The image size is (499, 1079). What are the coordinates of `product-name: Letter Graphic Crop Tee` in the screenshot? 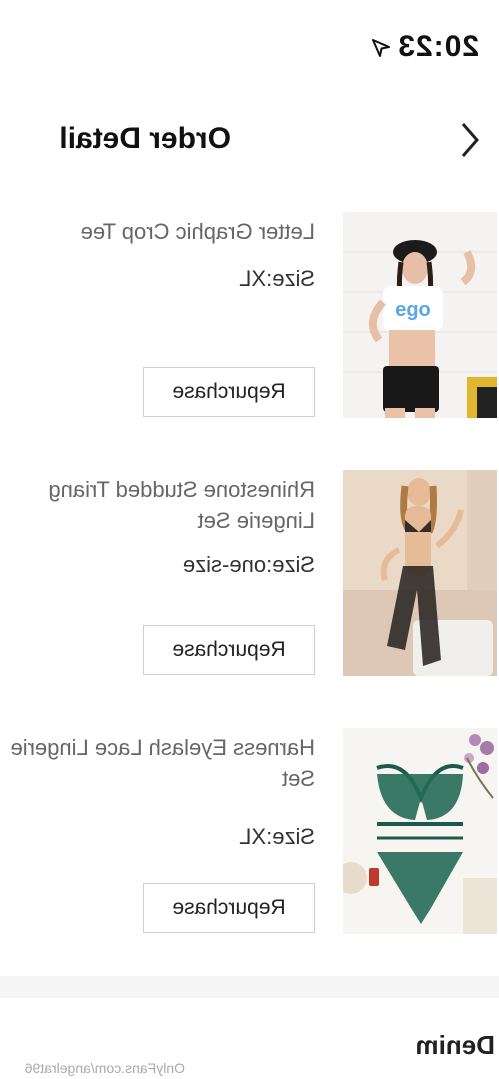 It's located at (157, 231).